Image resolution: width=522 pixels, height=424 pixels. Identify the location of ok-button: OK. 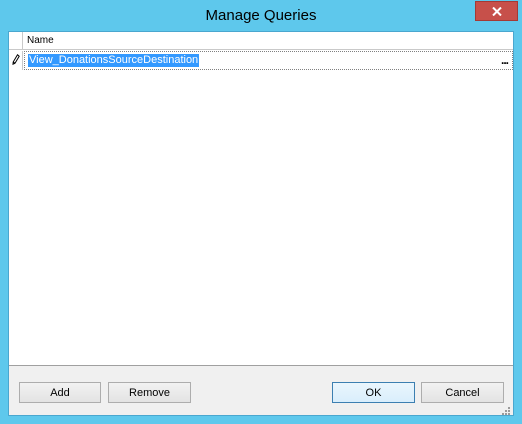
(373, 392).